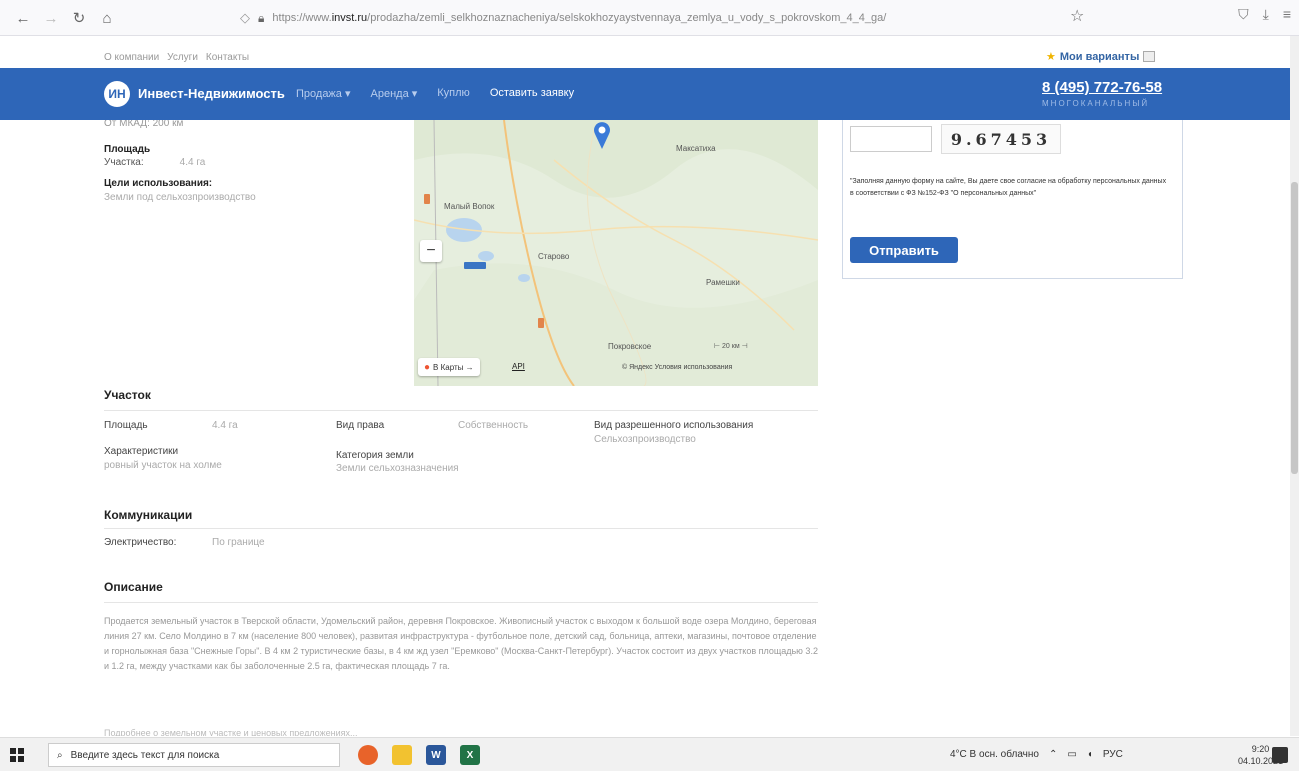  Describe the element at coordinates (23, 18) in the screenshot. I see `back-icon: ←` at that location.